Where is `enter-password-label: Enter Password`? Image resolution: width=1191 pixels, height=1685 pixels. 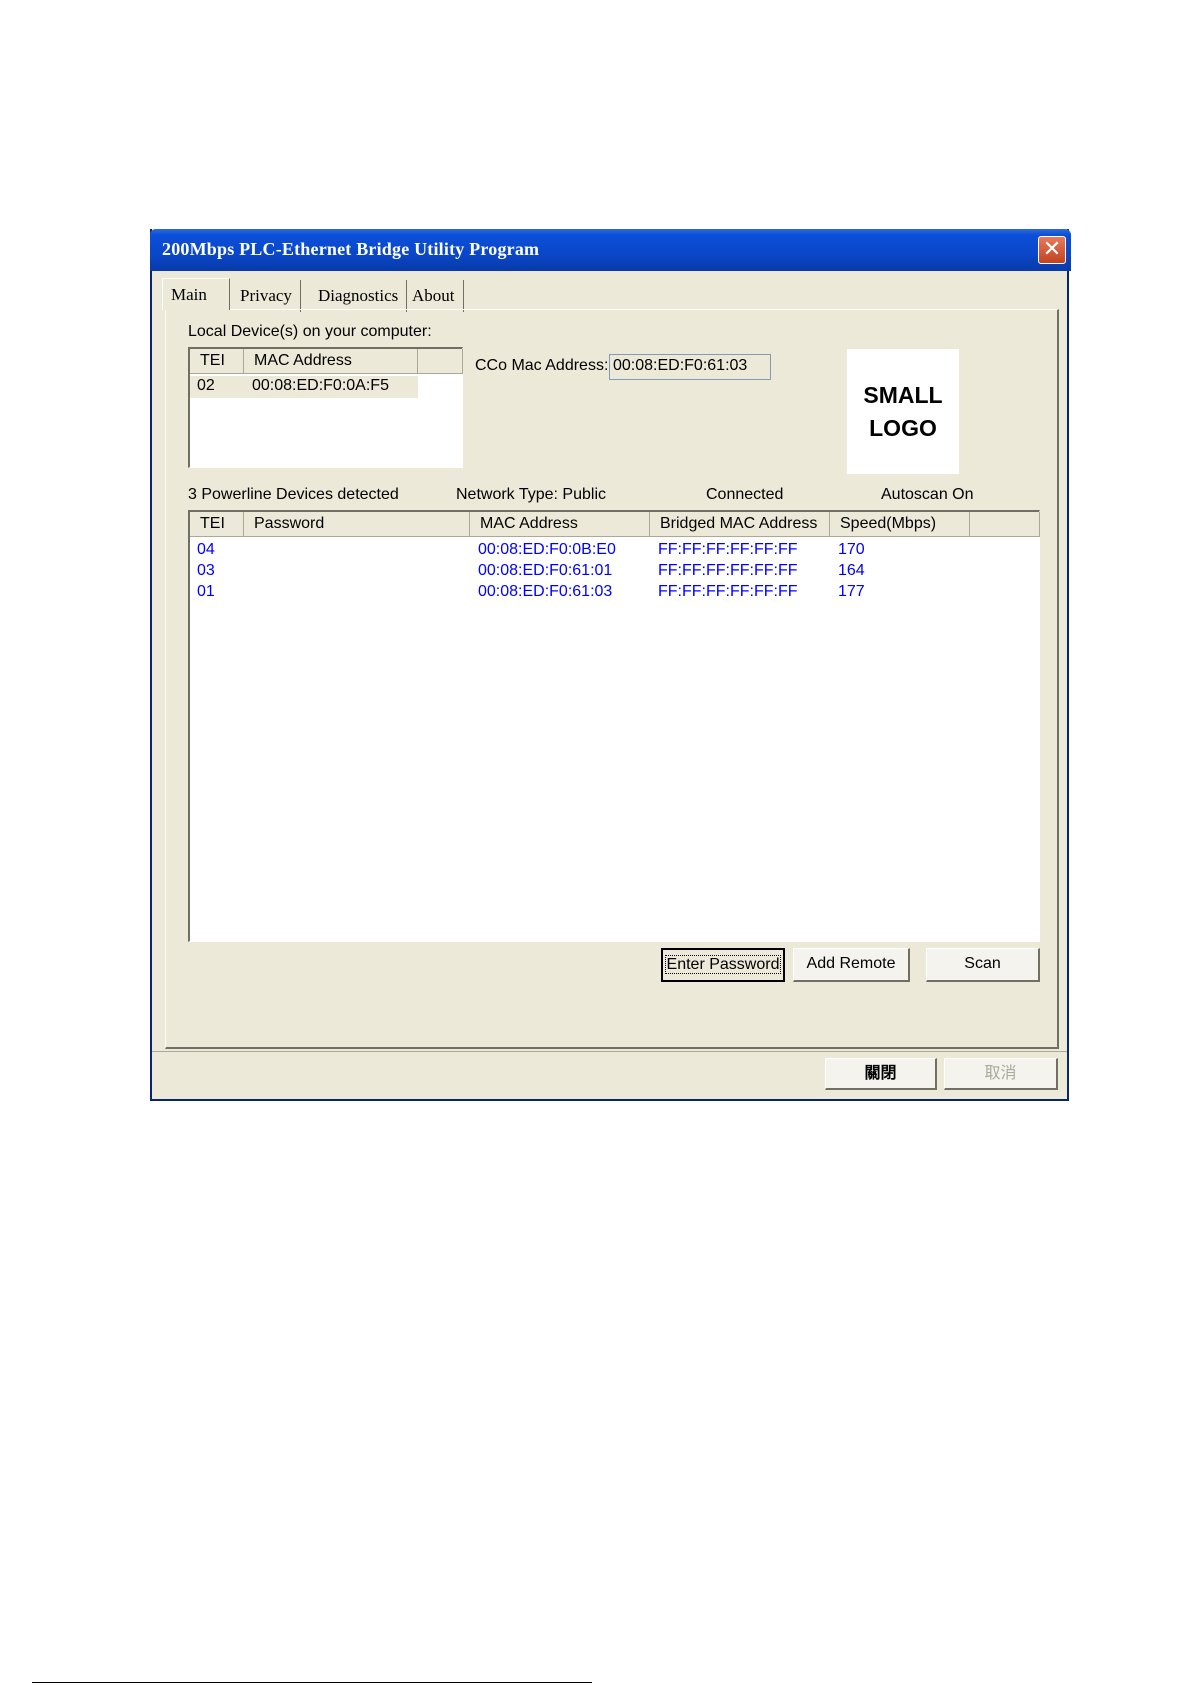
enter-password-label: Enter Password is located at coordinates (723, 964).